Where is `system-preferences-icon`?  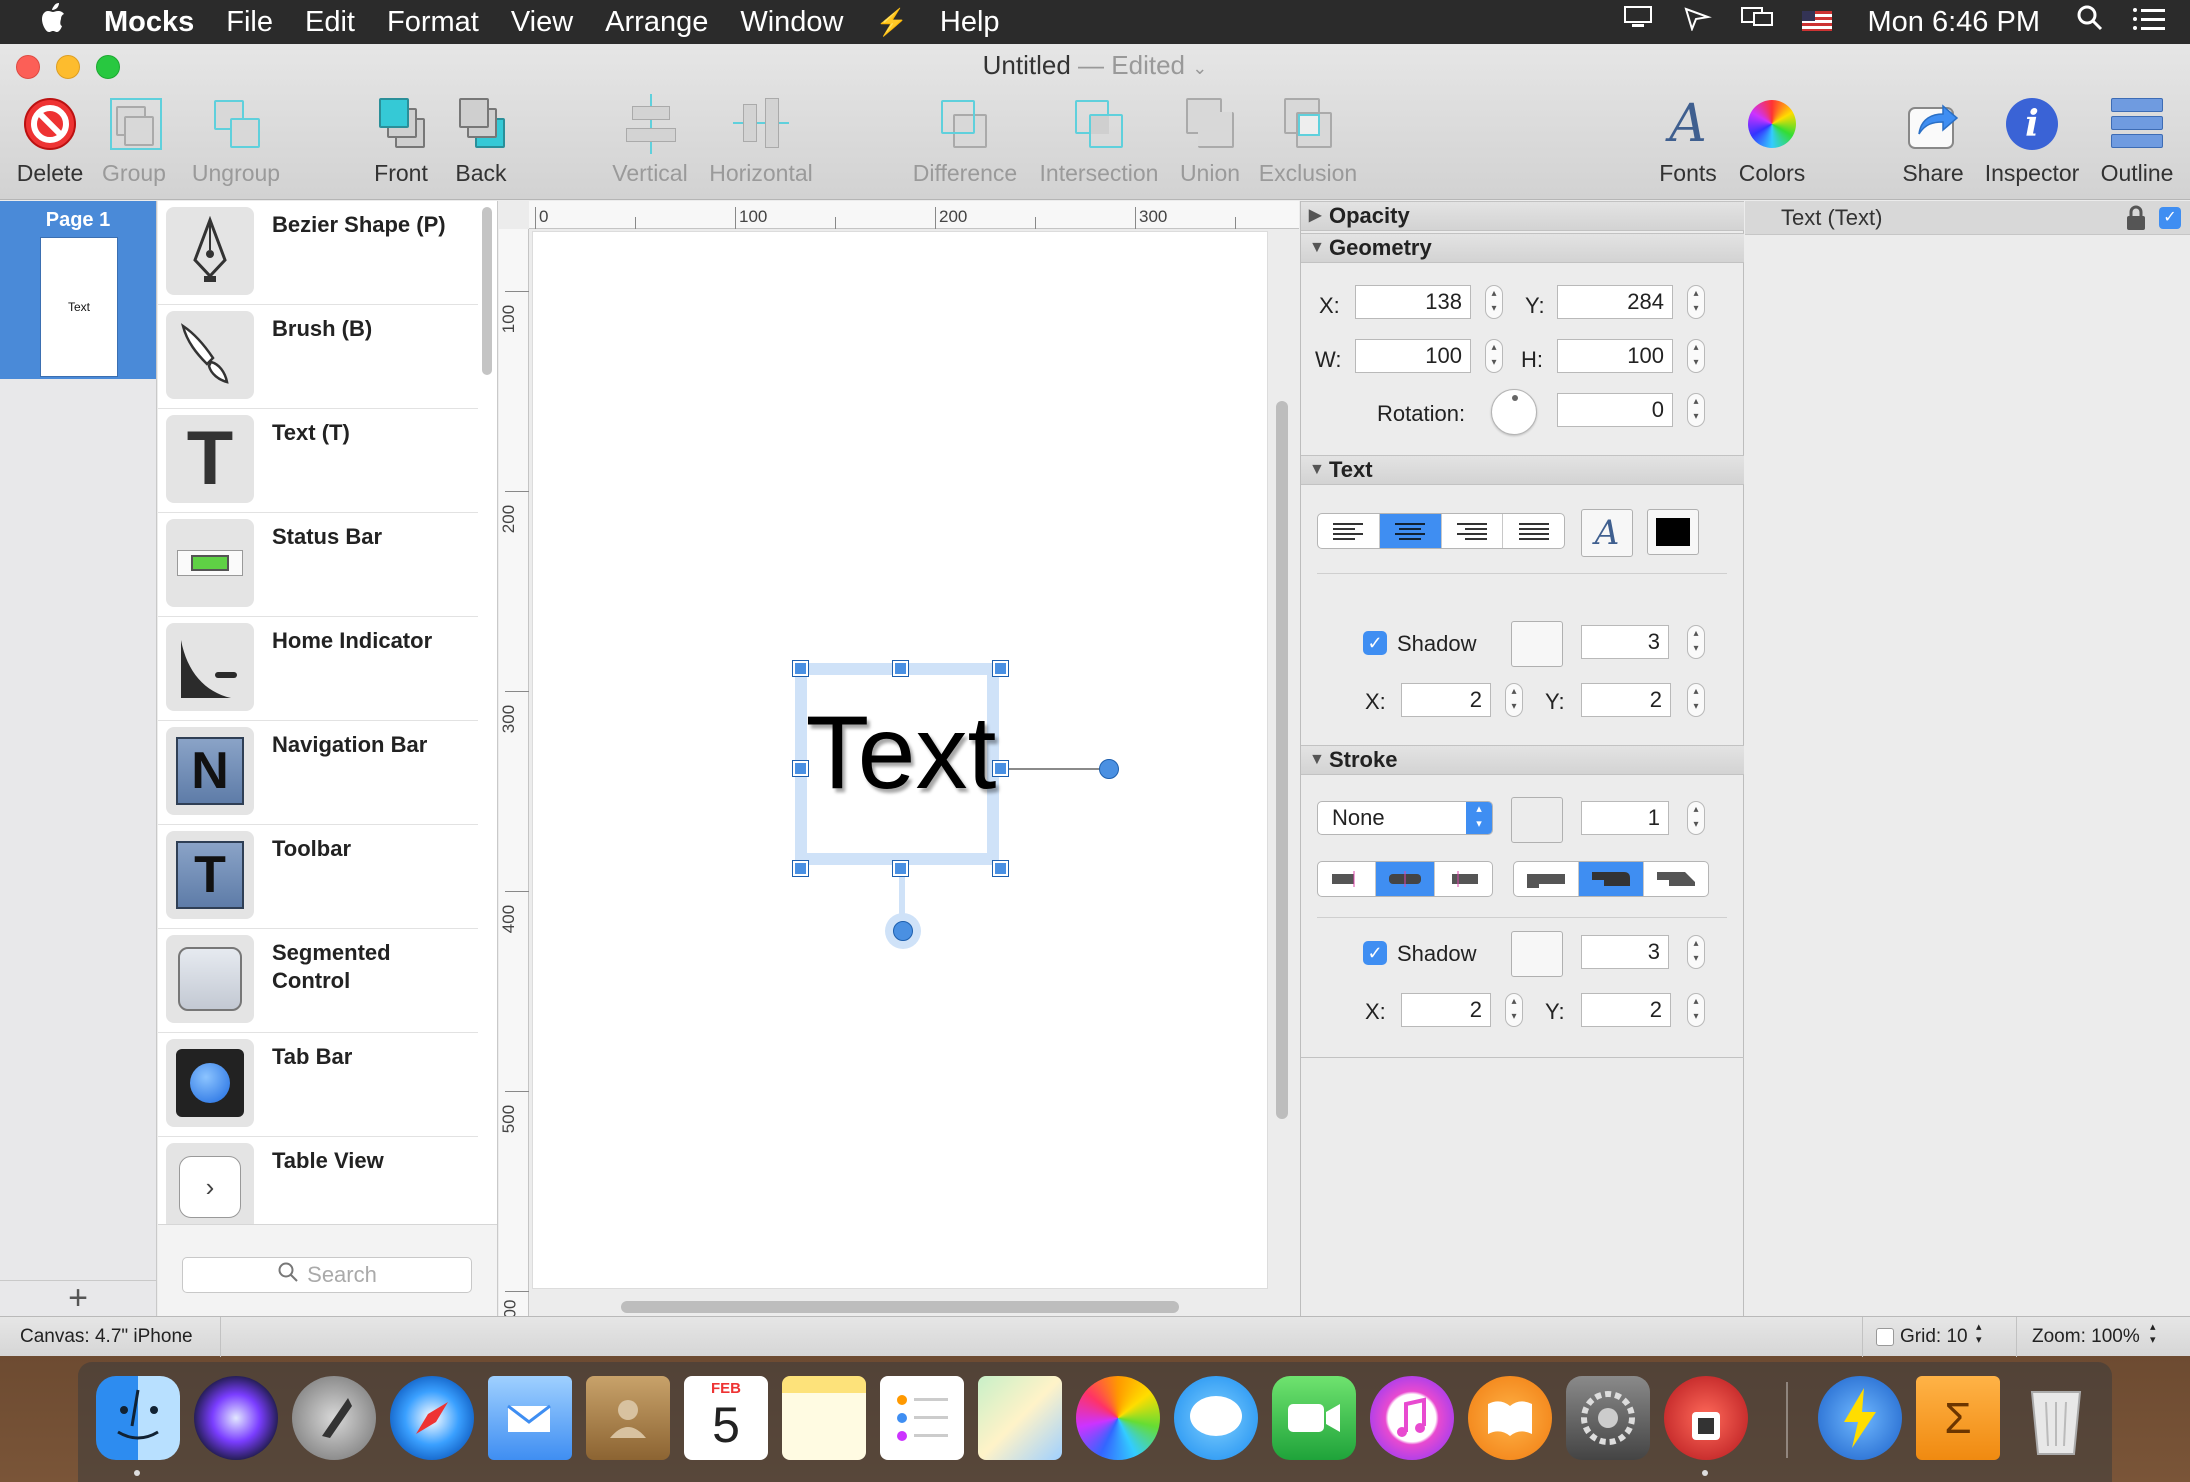 system-preferences-icon is located at coordinates (1608, 1418).